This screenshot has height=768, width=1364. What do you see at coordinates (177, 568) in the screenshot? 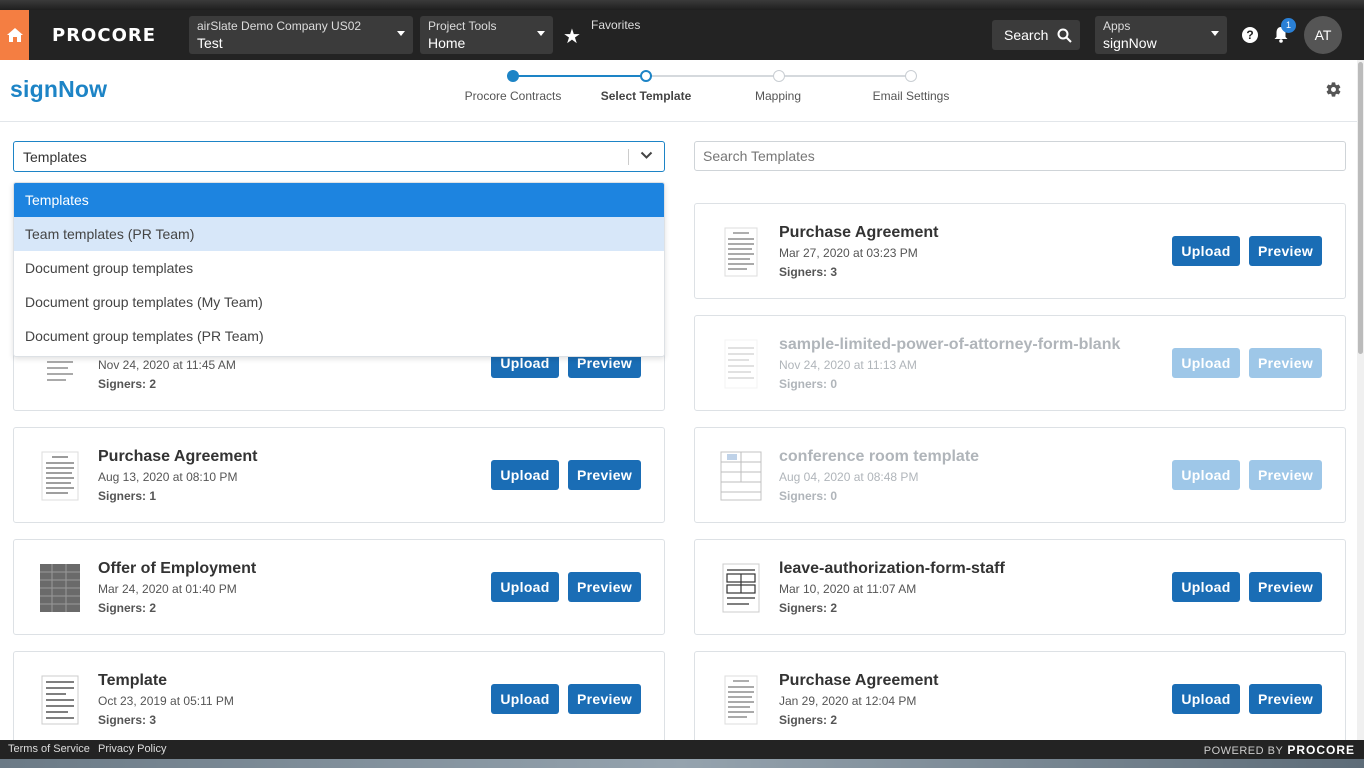
I see `template-title: Offer of Employment` at bounding box center [177, 568].